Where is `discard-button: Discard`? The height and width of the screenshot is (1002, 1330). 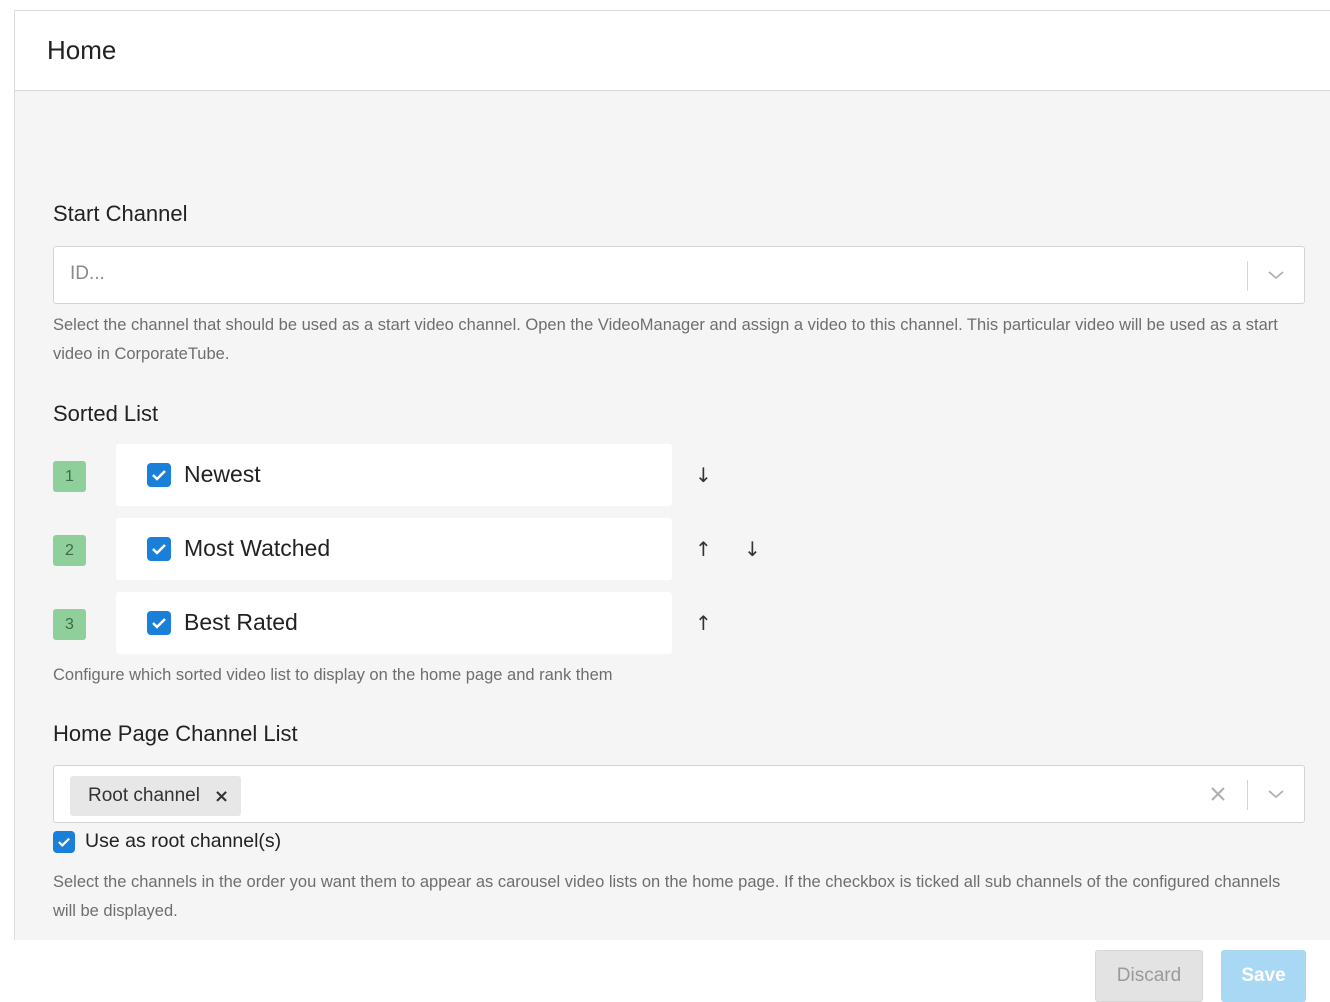 discard-button: Discard is located at coordinates (1149, 976).